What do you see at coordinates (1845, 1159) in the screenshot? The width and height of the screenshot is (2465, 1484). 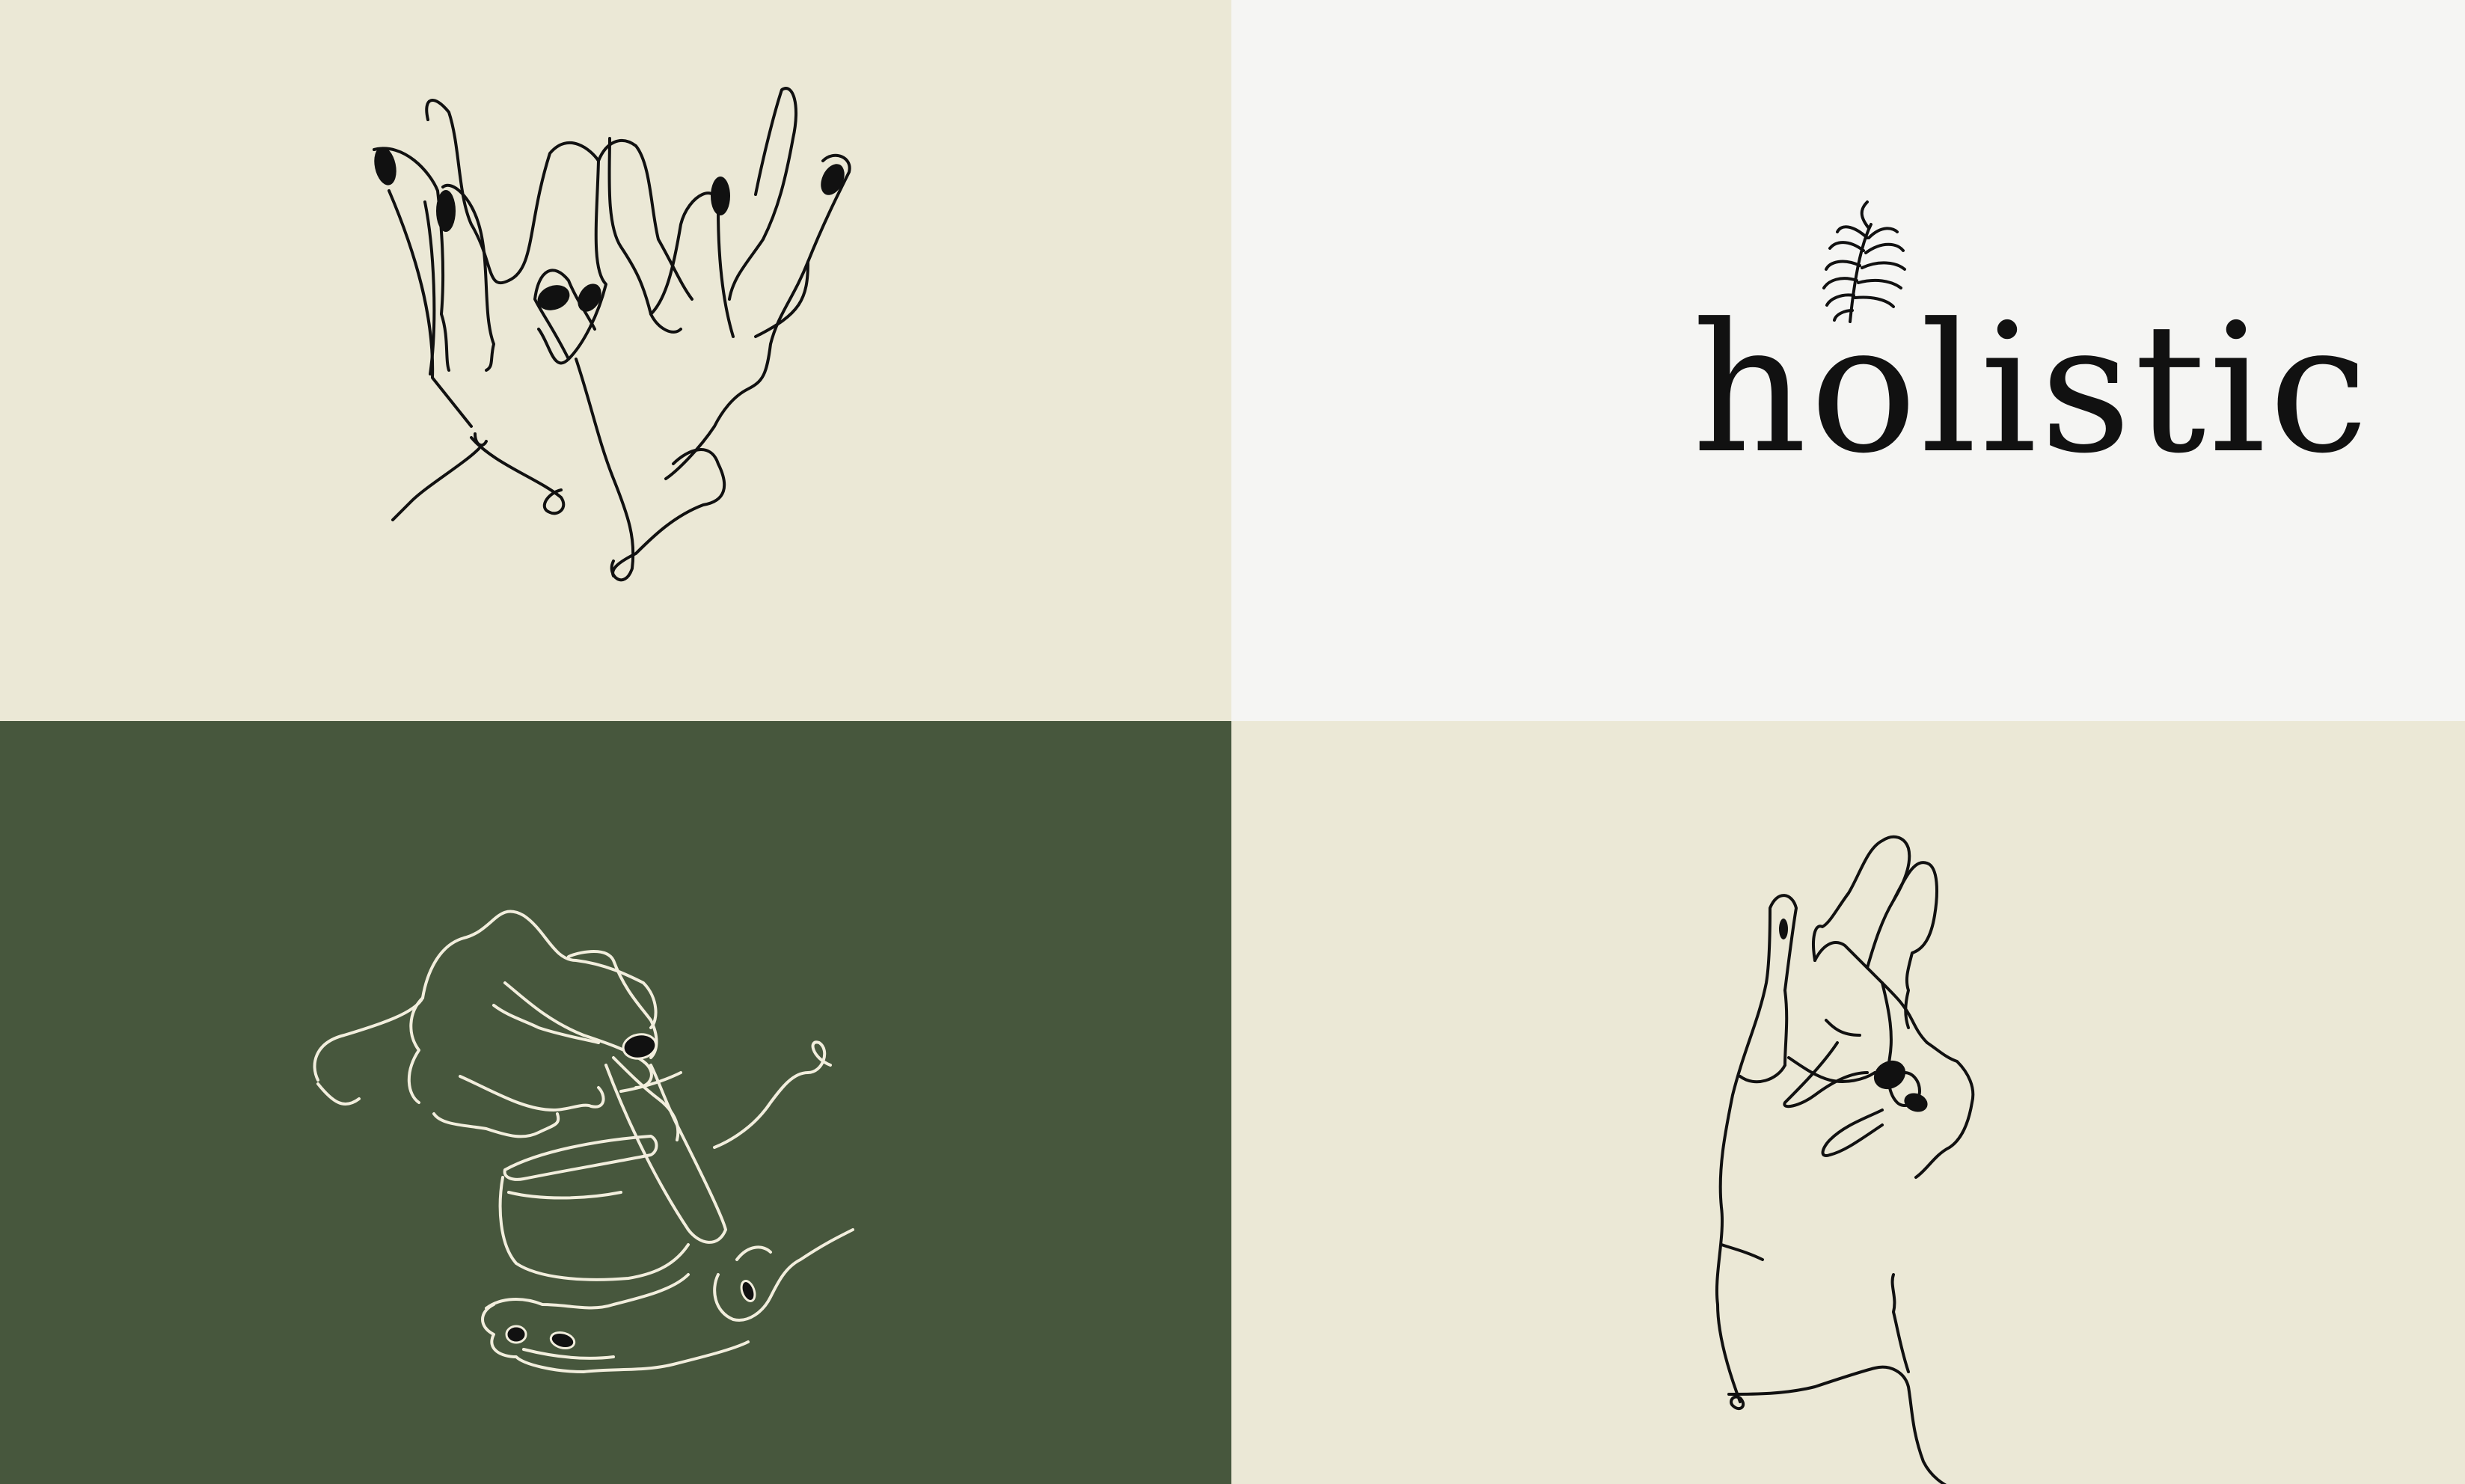 I see `hand-mudra-gesture-icon` at bounding box center [1845, 1159].